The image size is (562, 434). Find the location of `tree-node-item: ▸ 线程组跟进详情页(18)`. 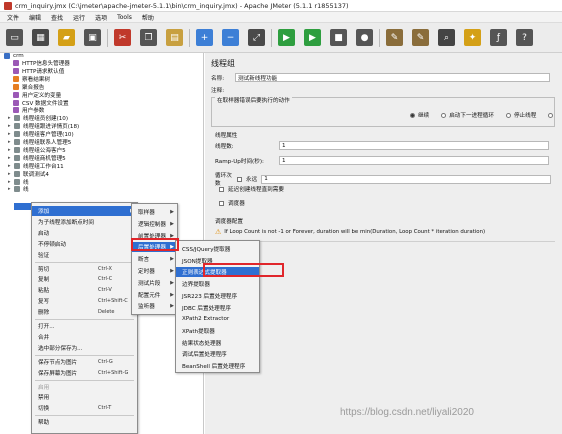

tree-node-item: ▸ 线程组跟进详情页(18) is located at coordinates (43, 126).